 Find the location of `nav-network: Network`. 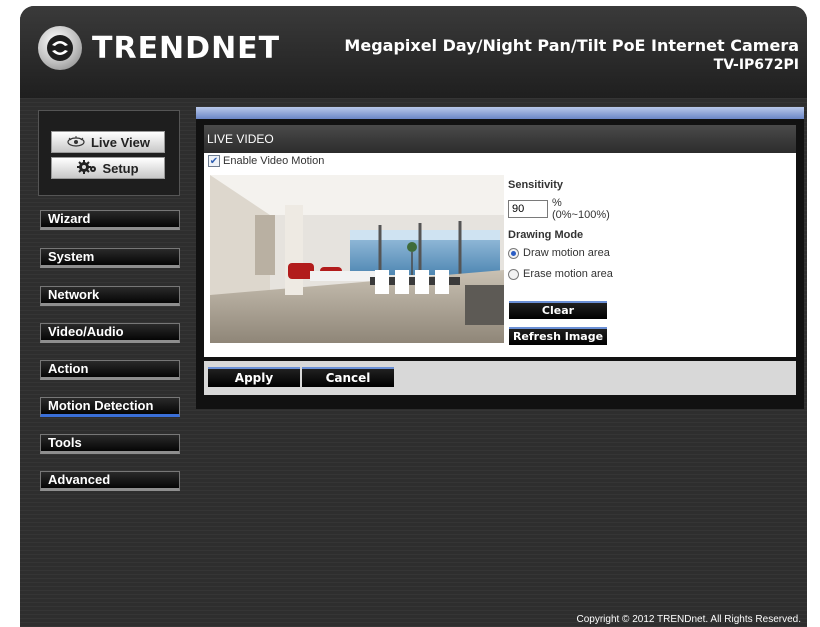

nav-network: Network is located at coordinates (110, 296).